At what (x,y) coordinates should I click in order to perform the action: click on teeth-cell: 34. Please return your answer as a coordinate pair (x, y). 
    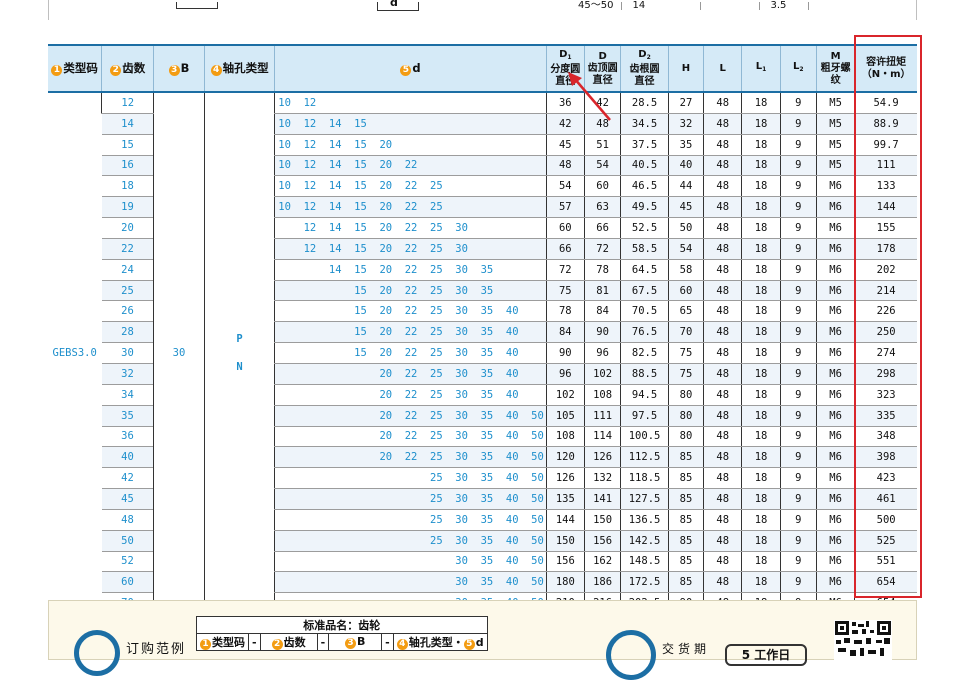
    Looking at the image, I should click on (127, 395).